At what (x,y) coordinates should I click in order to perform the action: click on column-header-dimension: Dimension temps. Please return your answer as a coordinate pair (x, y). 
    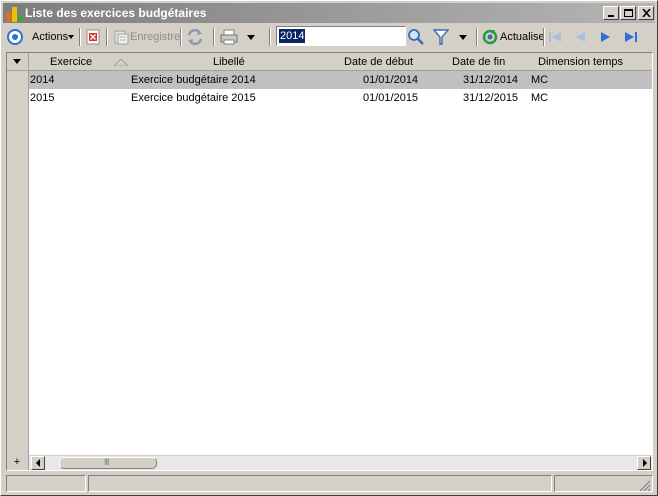
    Looking at the image, I should click on (580, 62).